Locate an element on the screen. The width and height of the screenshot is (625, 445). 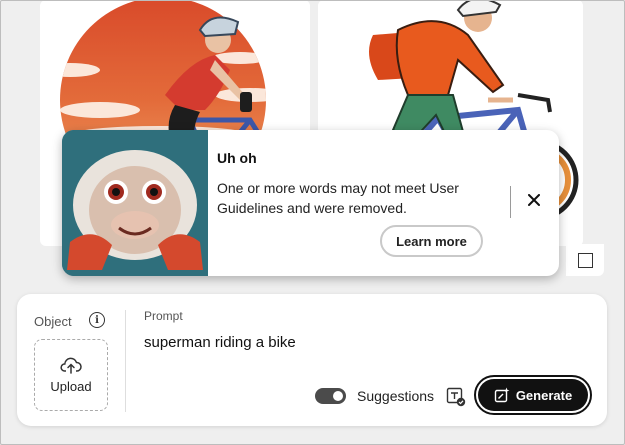
aspect-ratio-button is located at coordinates (585, 260).